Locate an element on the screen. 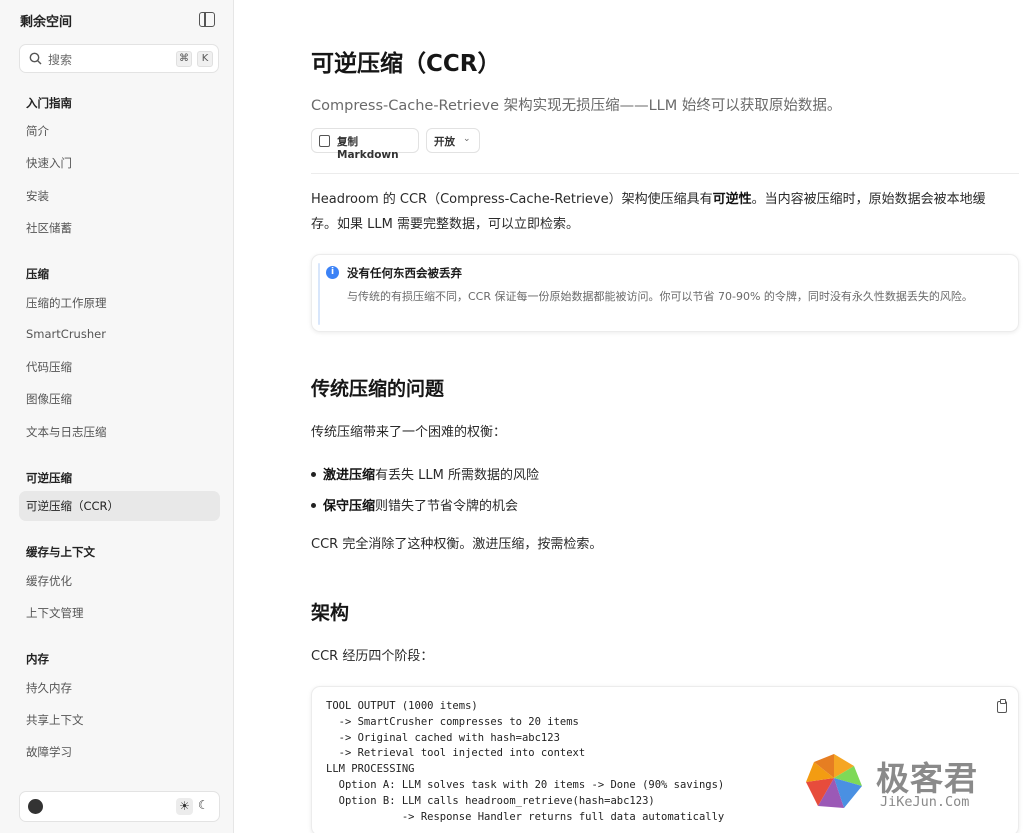 Image resolution: width=1024 pixels, height=833 pixels. bullet1-text: 有丢失 LLM 所需数据的风险 is located at coordinates (457, 475).